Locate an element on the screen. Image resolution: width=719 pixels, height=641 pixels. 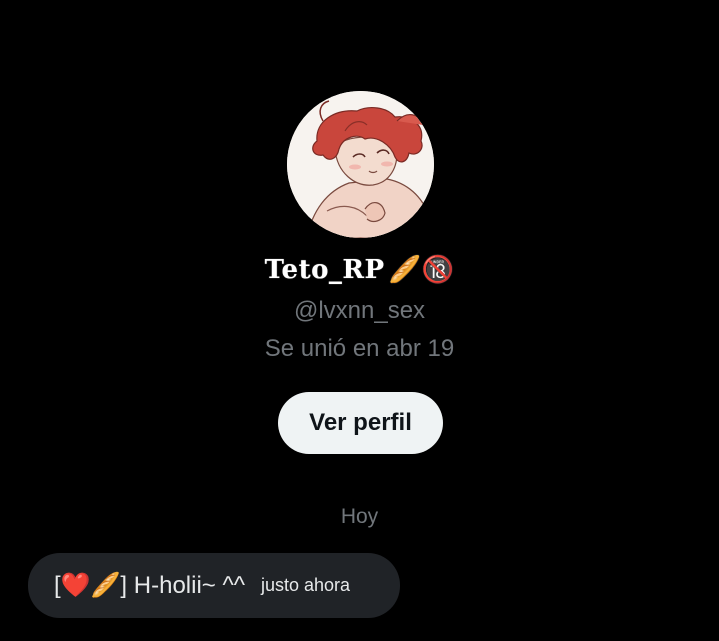
date-separator: Hoy is located at coordinates (359, 516).